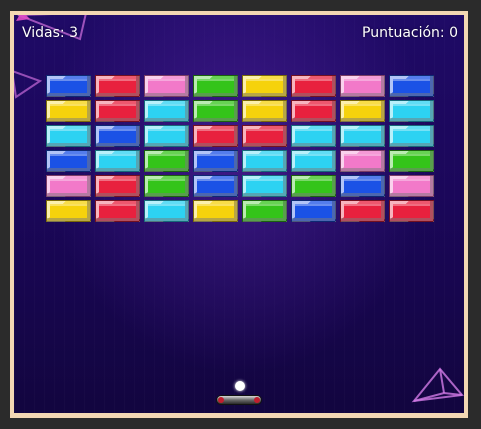  Describe the element at coordinates (410, 33) in the screenshot. I see `score-counter: Puntuación: 0` at that location.